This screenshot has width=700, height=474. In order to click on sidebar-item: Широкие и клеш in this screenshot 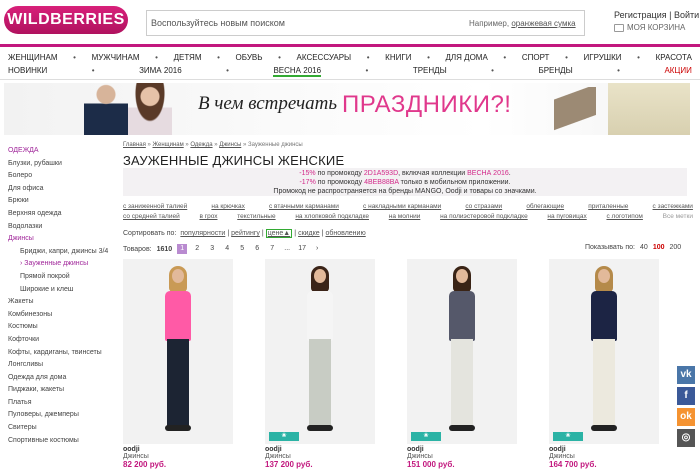, I will do `click(63, 290)`.